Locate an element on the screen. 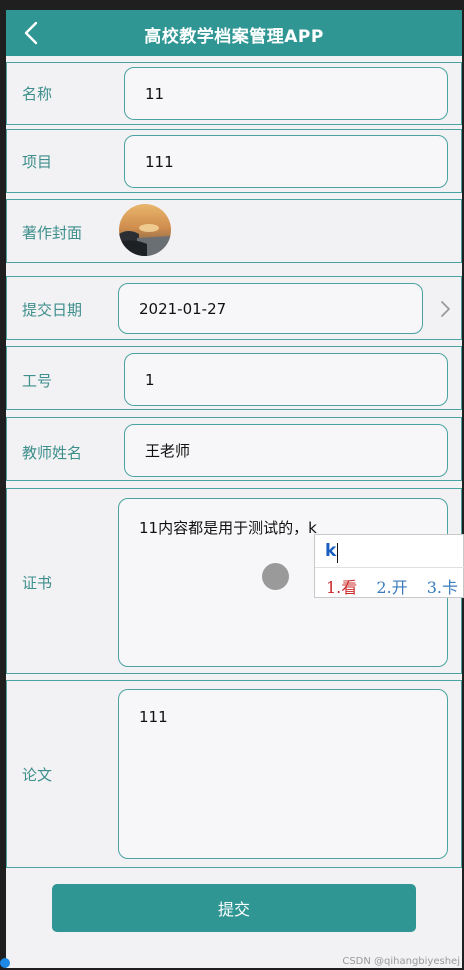  top-bar: 高校教学档案管理APP is located at coordinates (234, 33).